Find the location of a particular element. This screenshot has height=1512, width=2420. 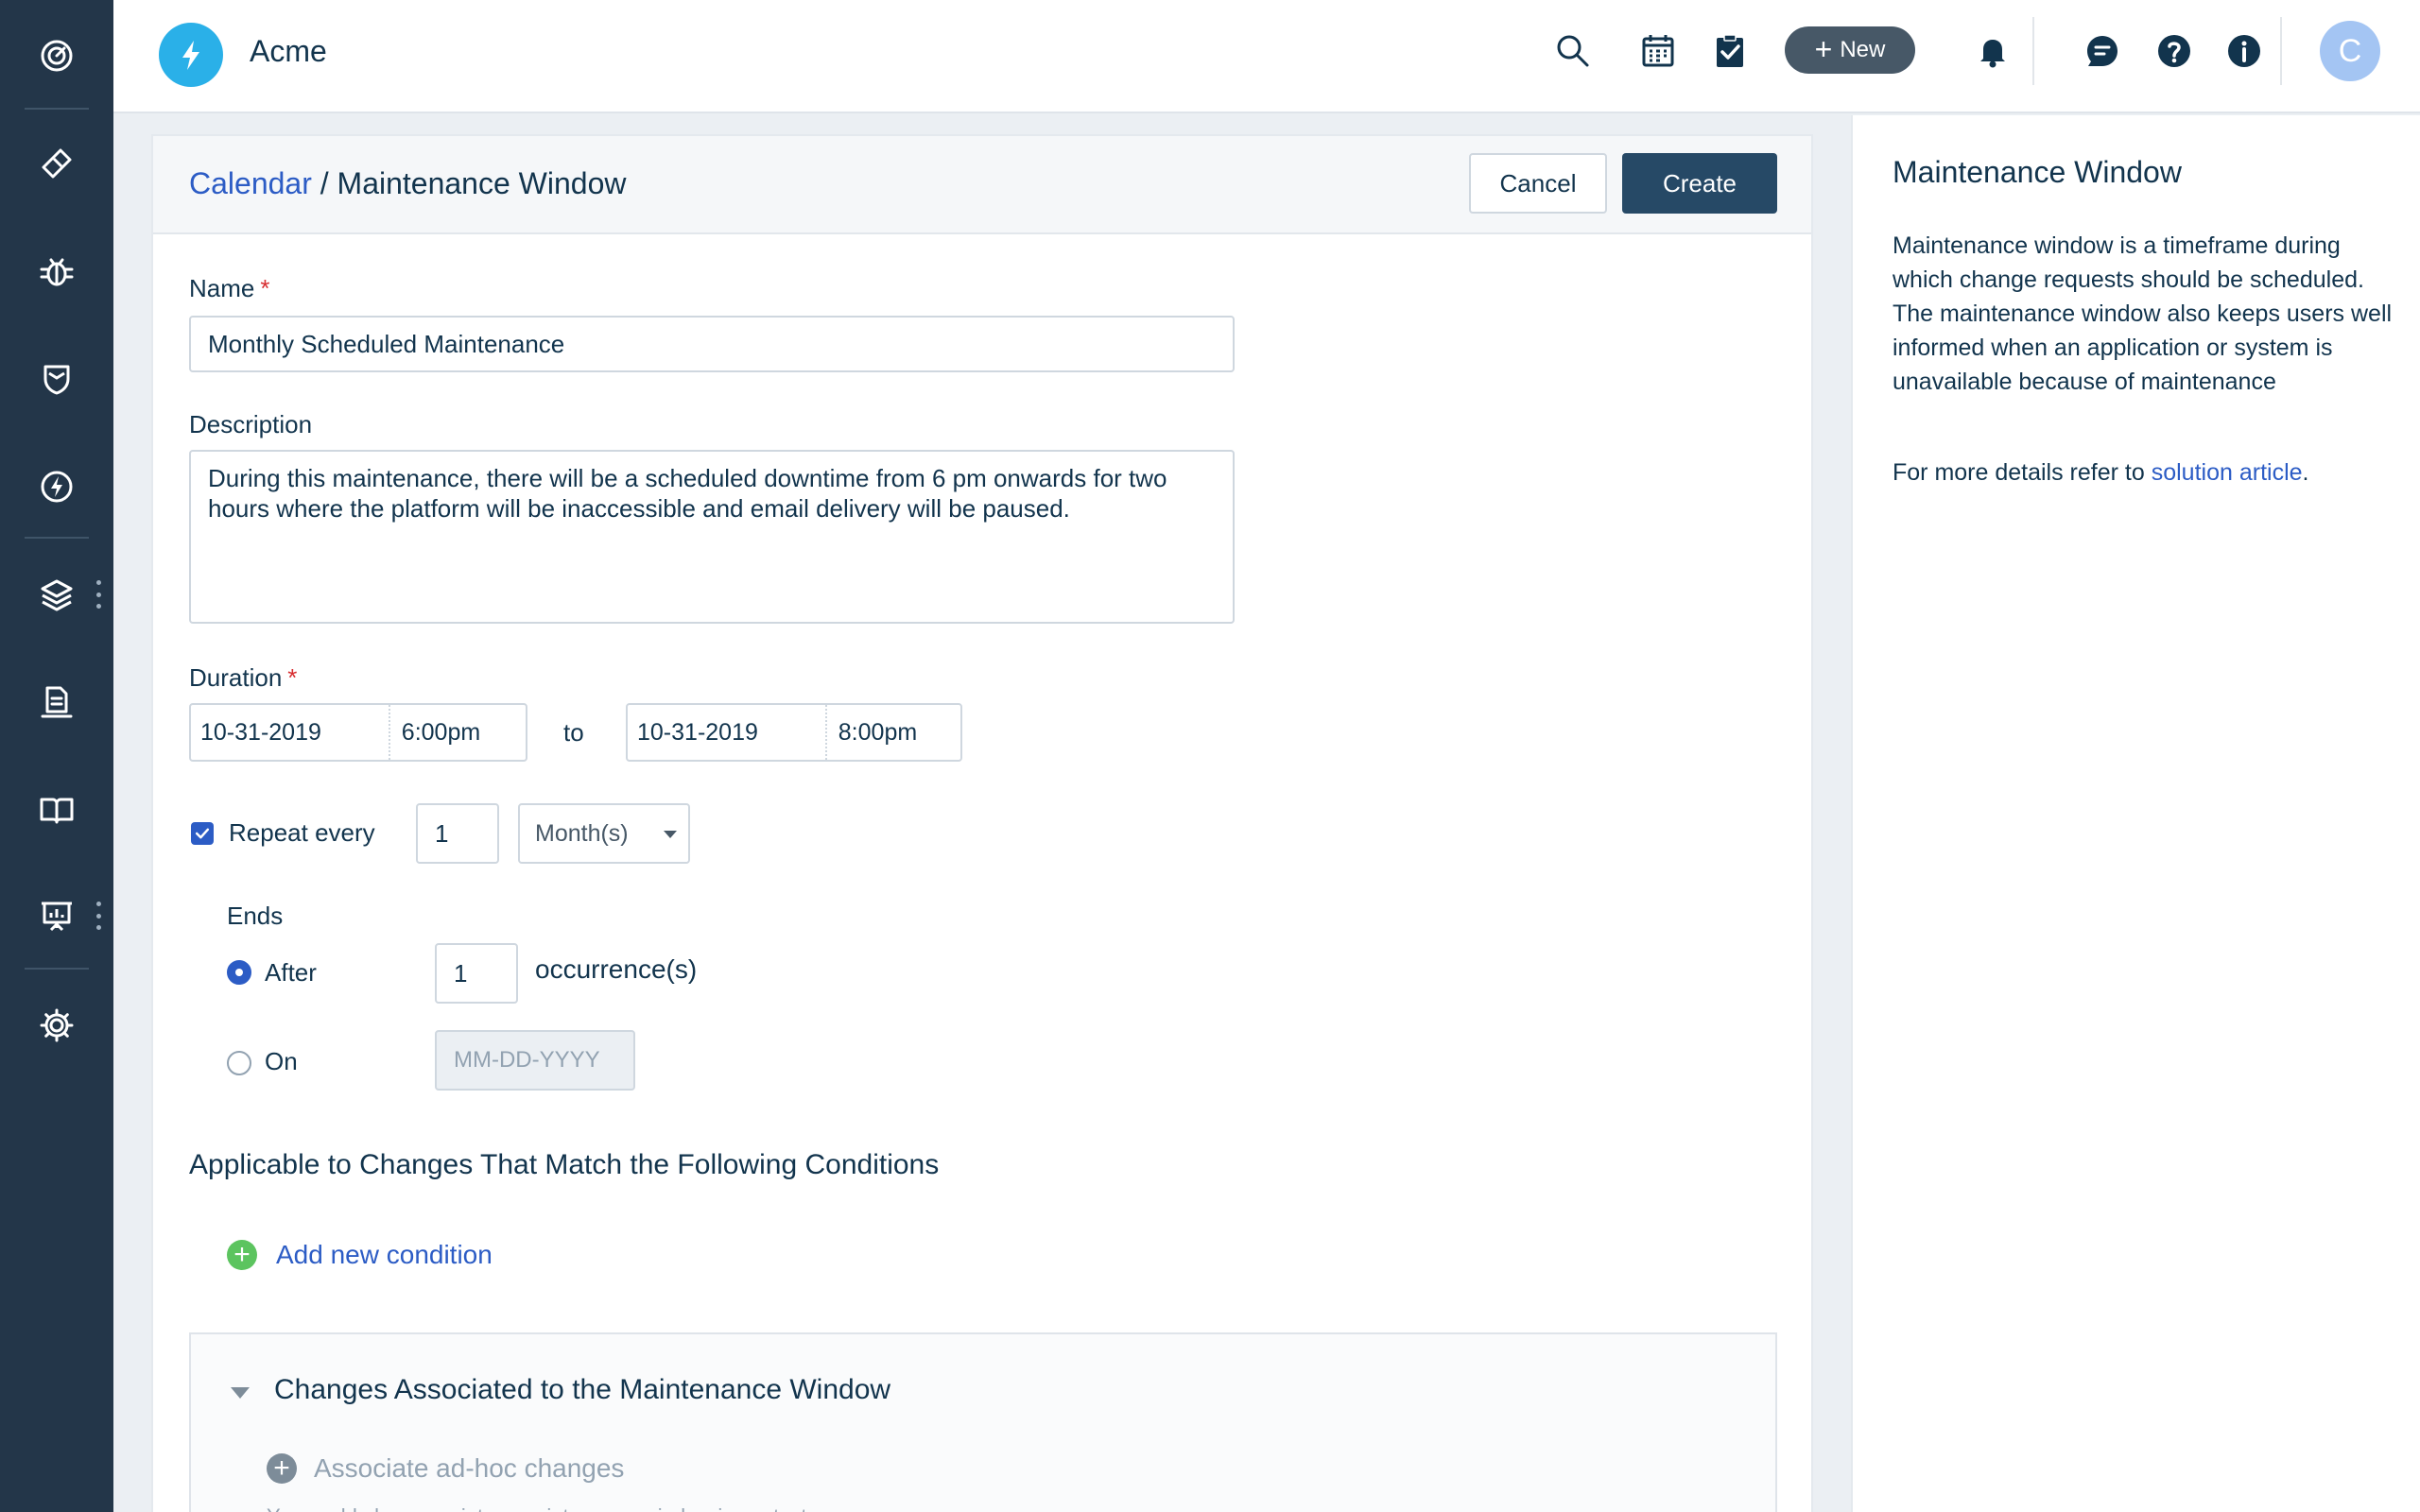

chat-button is located at coordinates (2103, 51).